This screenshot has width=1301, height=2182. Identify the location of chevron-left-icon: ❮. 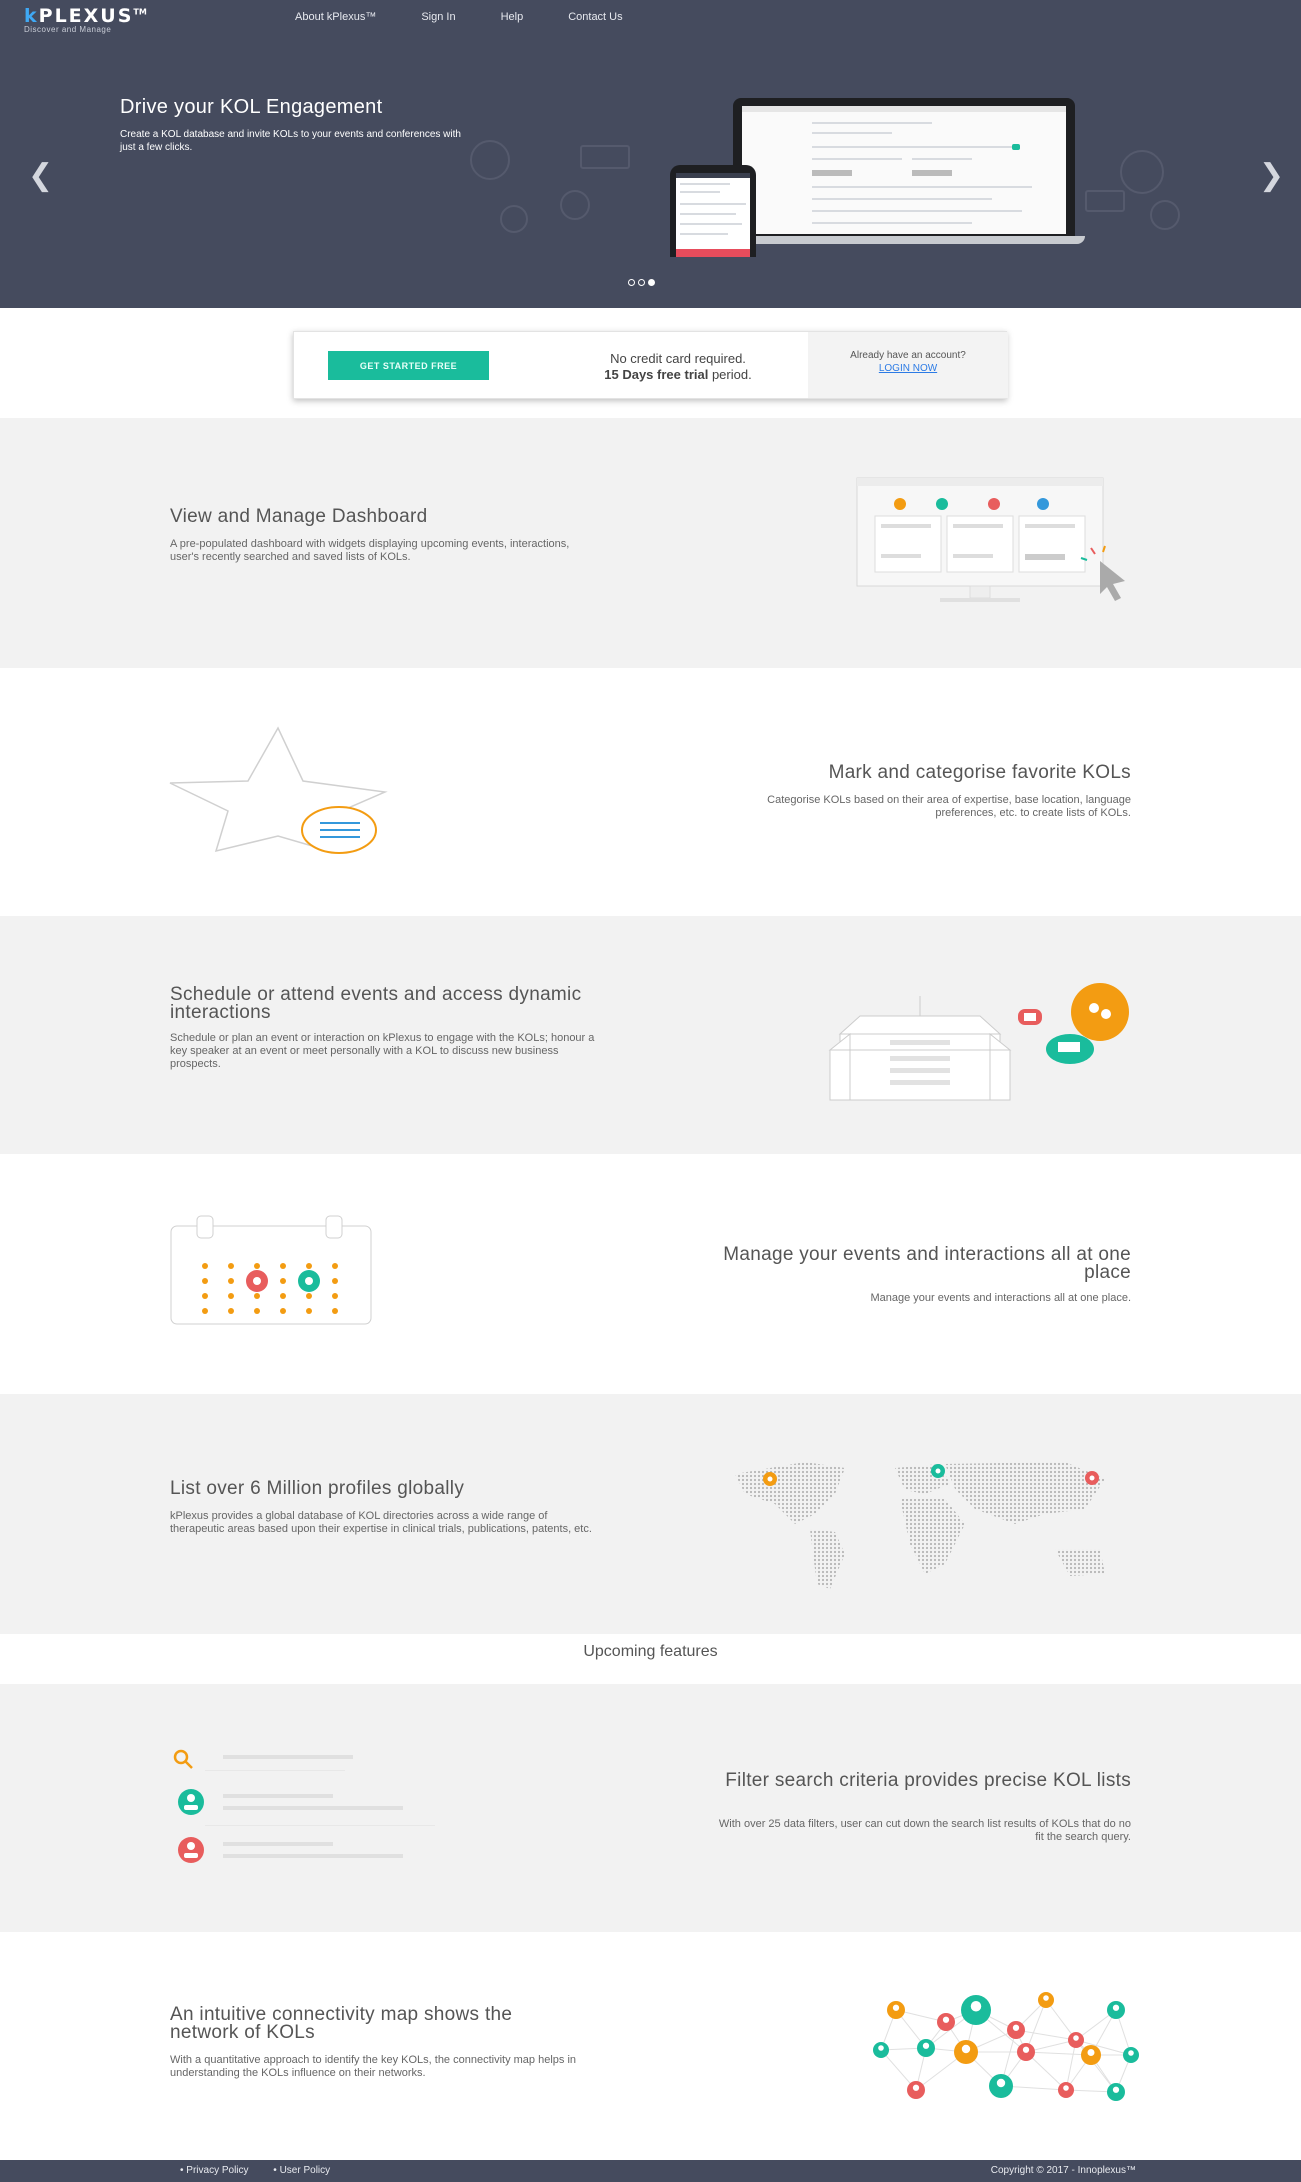
(40, 175).